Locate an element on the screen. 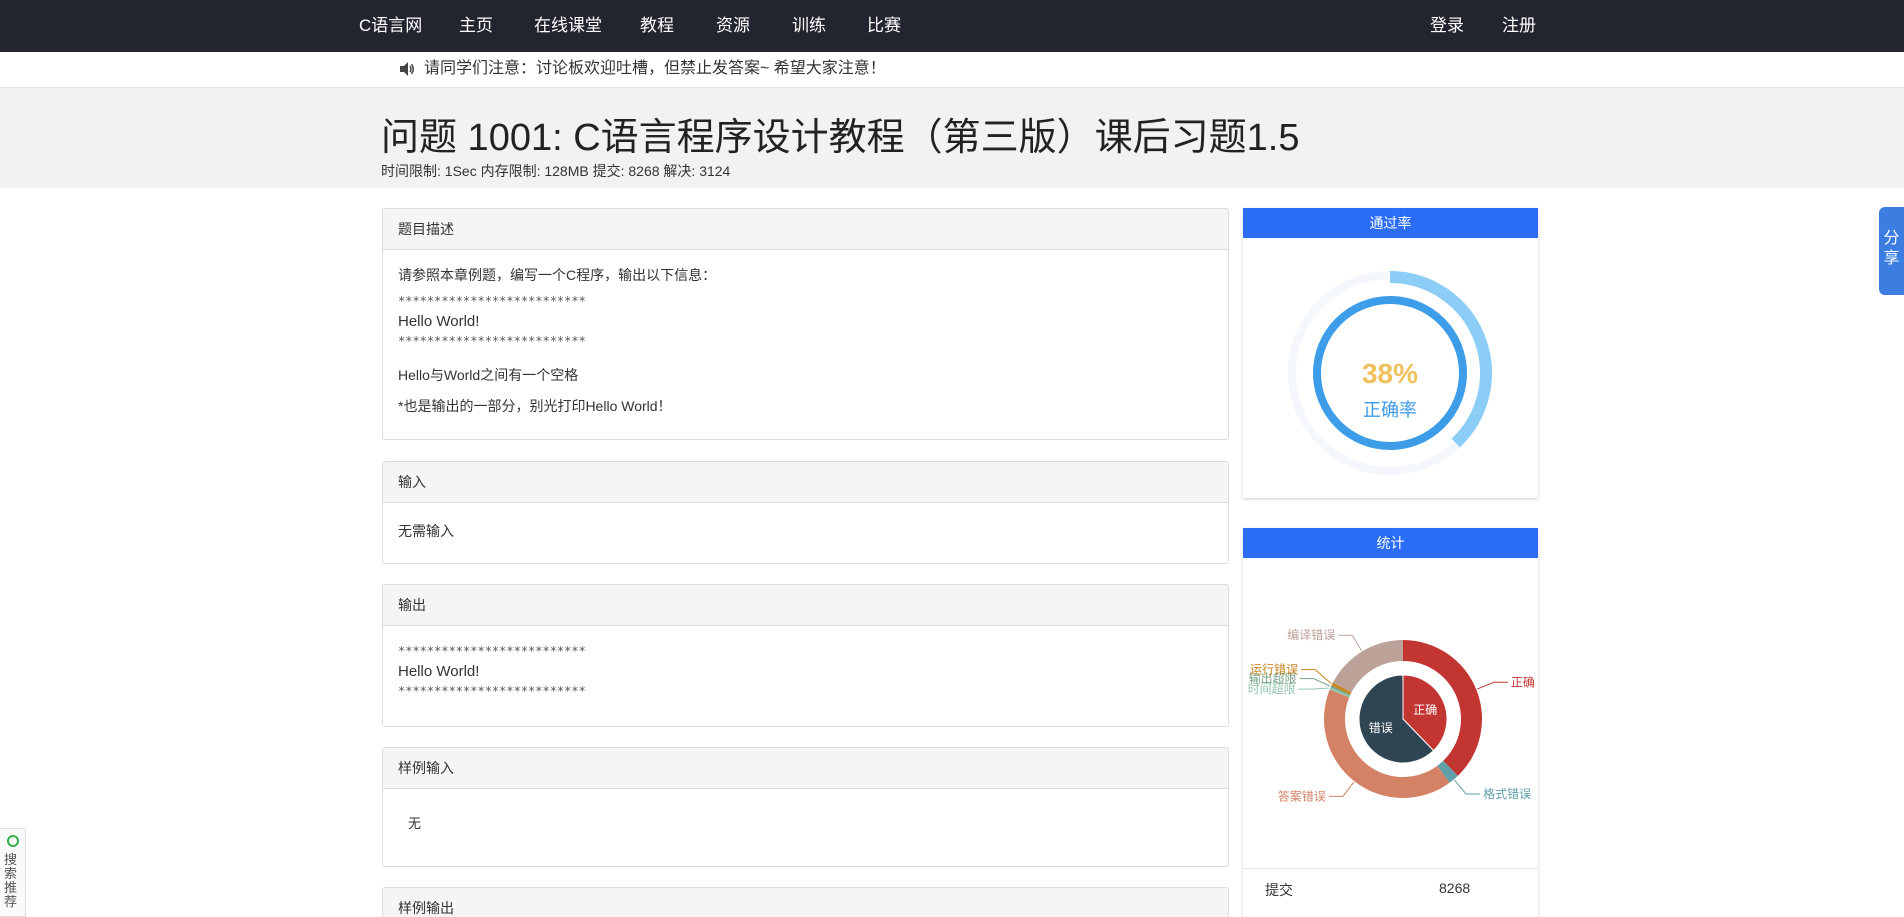  input-panel: 输入 无需输入 is located at coordinates (805, 512).